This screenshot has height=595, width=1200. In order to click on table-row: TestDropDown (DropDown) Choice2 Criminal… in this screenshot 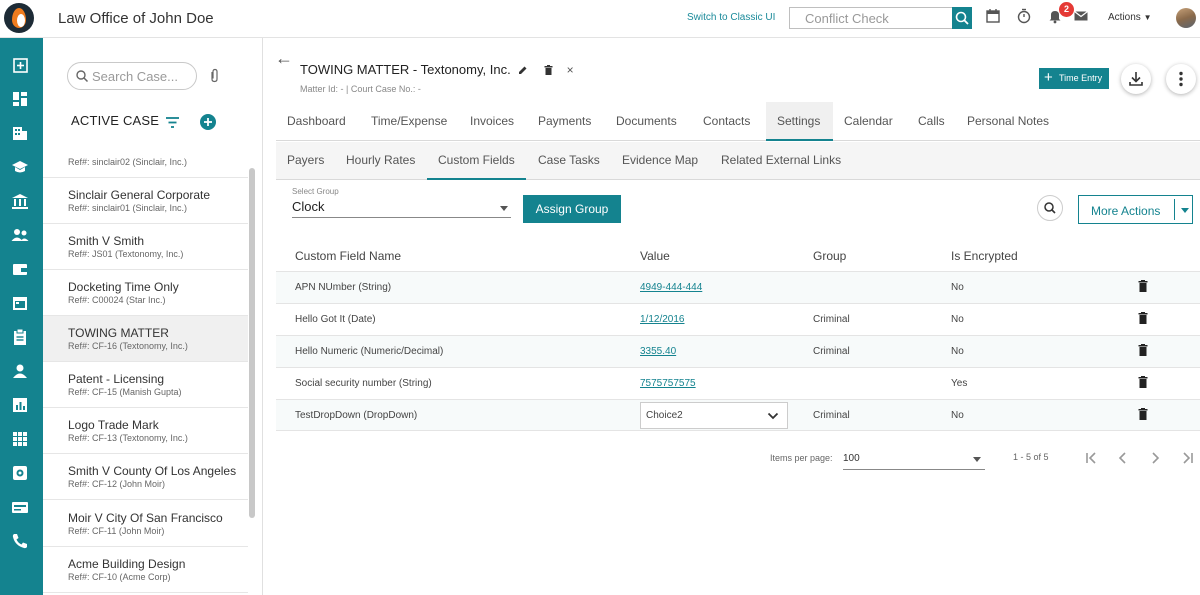, I will do `click(738, 415)`.